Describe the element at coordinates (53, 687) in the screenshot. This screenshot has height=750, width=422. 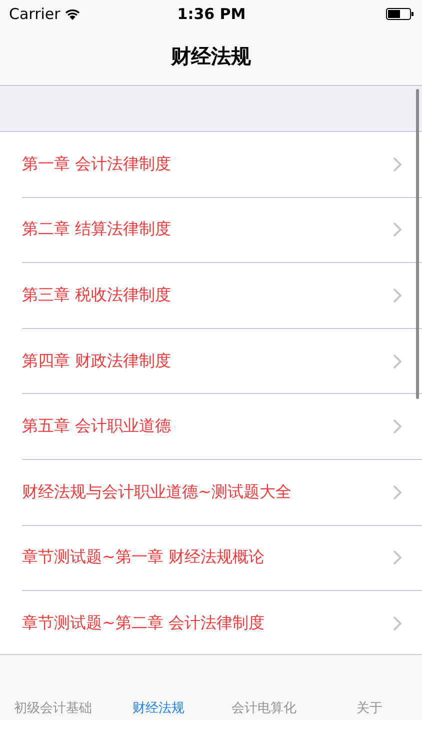
I see `tab-item: 初级会计基础` at that location.